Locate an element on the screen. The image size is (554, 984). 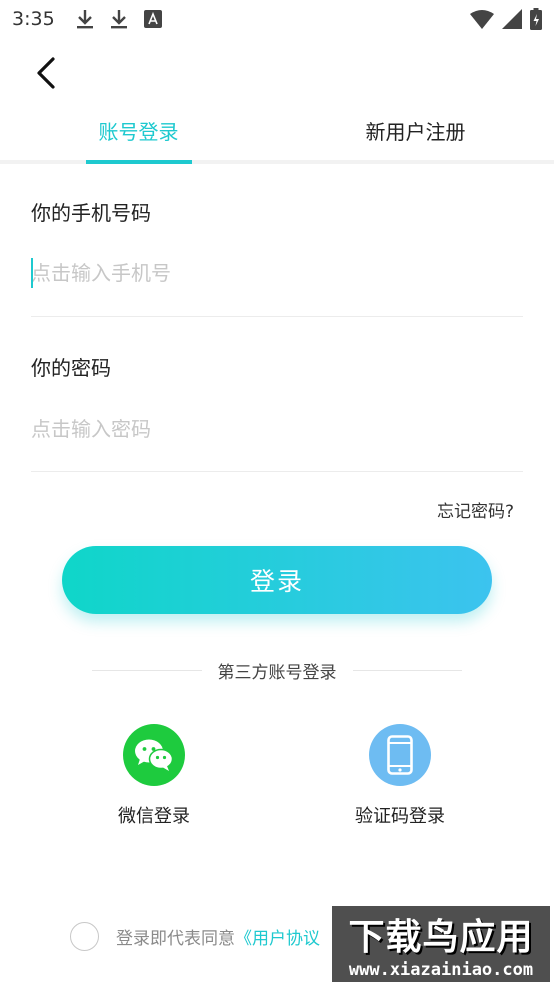
login-button: 登录 is located at coordinates (277, 580).